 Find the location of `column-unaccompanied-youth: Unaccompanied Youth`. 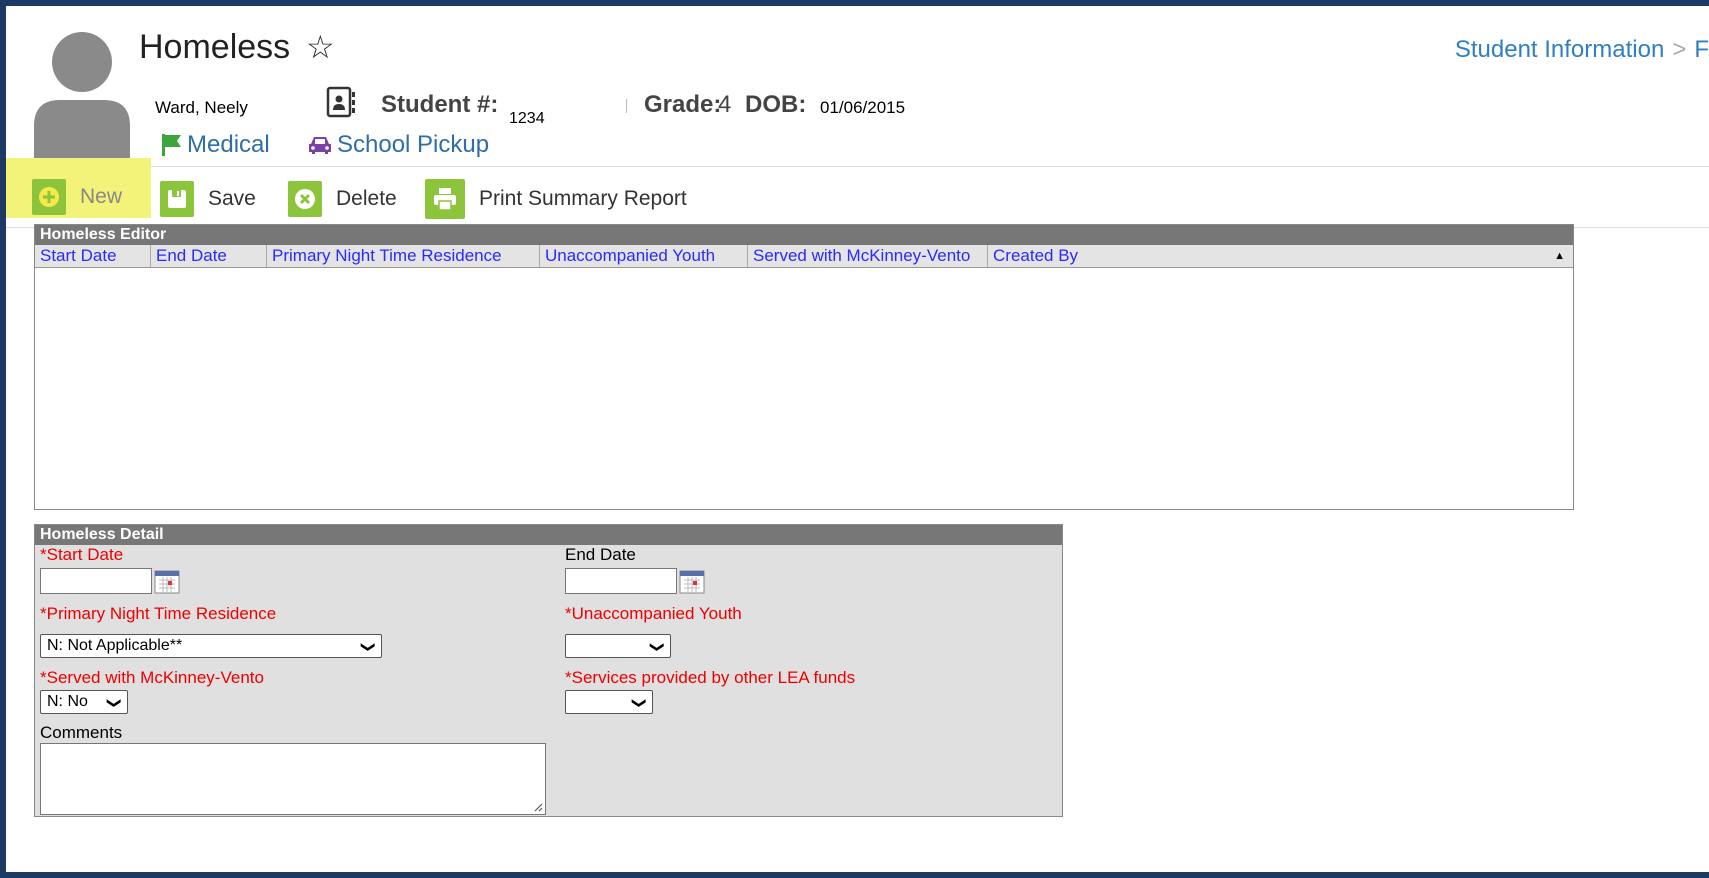

column-unaccompanied-youth: Unaccompanied Youth is located at coordinates (644, 256).